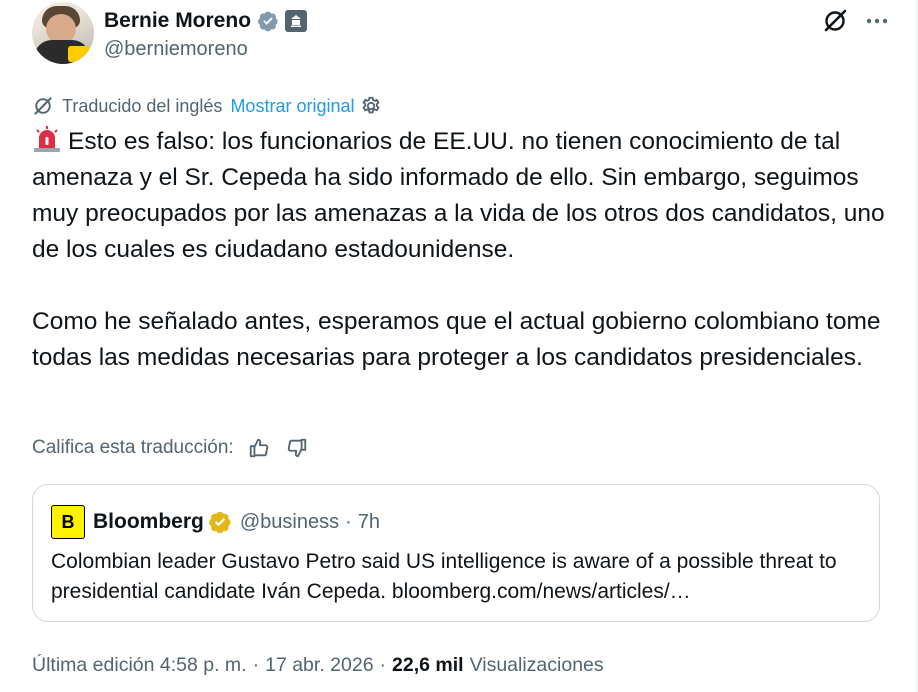 The image size is (918, 692). I want to click on gear-icon, so click(371, 106).